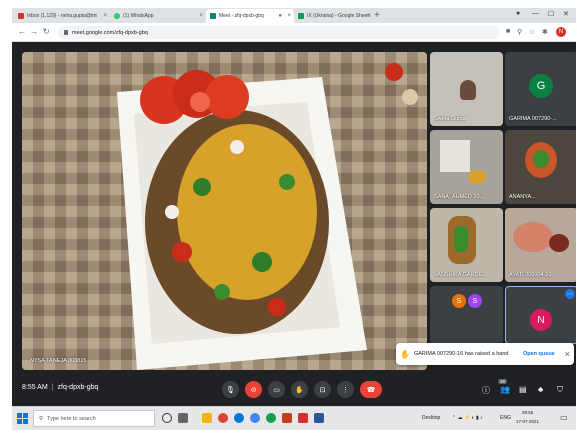 This screenshot has width=585, height=436. I want to click on windows-start-button, so click(22, 418).